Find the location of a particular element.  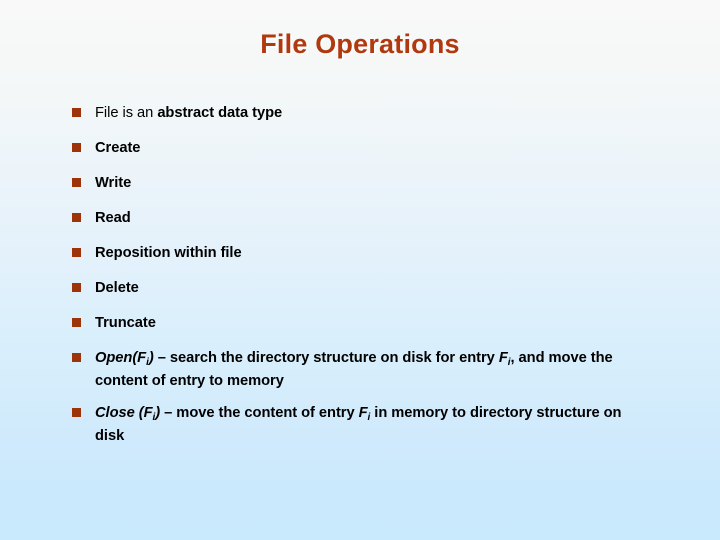

list-item-text: Truncate is located at coordinates (125, 323).